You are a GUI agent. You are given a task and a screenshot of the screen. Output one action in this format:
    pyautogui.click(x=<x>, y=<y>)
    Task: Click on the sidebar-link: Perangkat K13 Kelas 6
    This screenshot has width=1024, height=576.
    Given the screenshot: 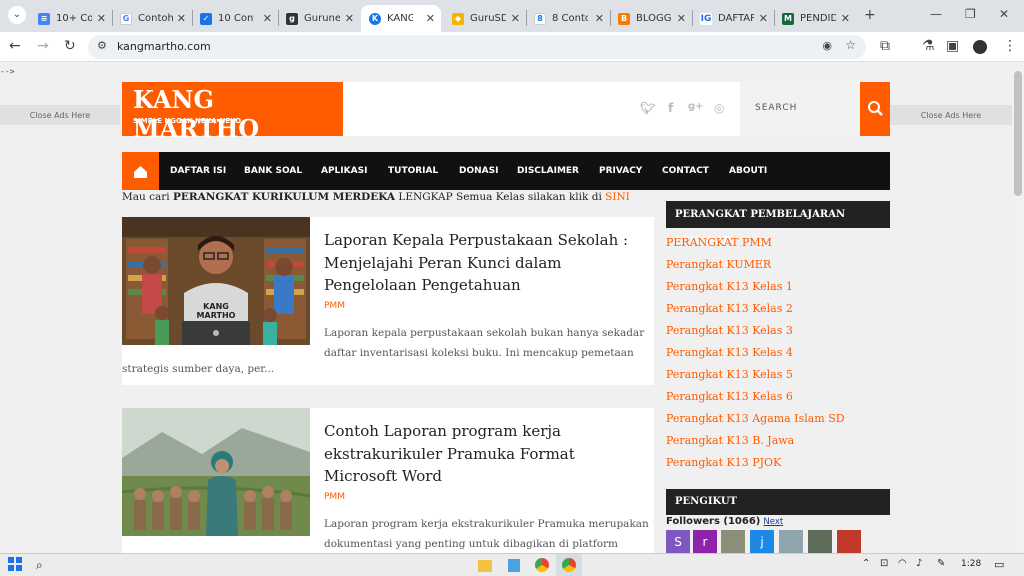 What is the action you would take?
    pyautogui.click(x=729, y=396)
    